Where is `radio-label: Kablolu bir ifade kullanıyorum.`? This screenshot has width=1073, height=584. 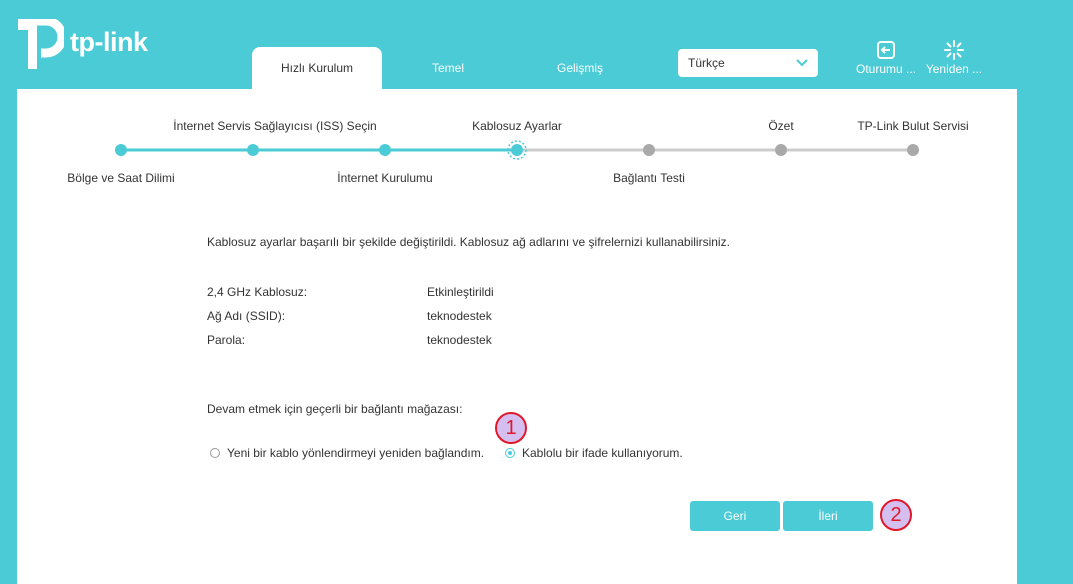 radio-label: Kablolu bir ifade kullanıyorum. is located at coordinates (602, 453).